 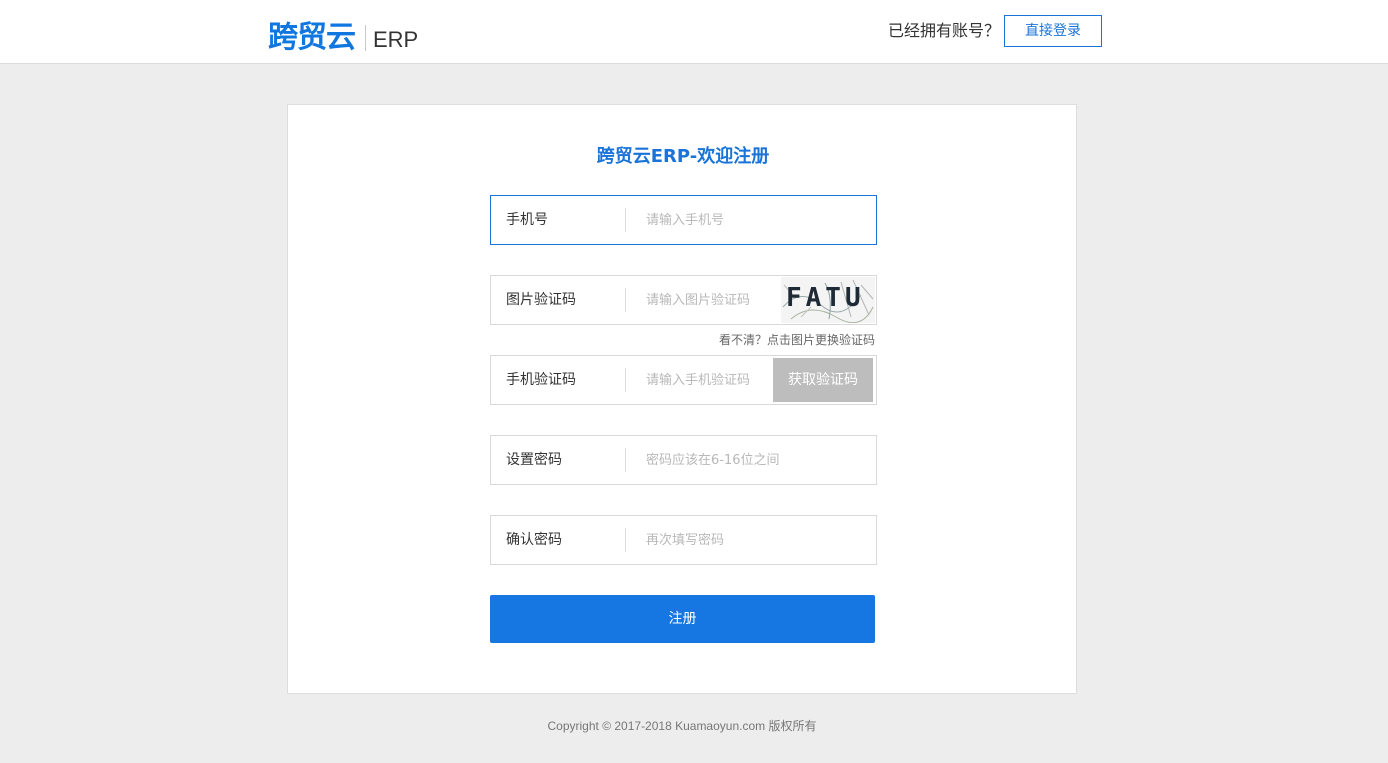 I want to click on sms-code-field: 手机验证码 获取验证码, so click(x=683, y=380).